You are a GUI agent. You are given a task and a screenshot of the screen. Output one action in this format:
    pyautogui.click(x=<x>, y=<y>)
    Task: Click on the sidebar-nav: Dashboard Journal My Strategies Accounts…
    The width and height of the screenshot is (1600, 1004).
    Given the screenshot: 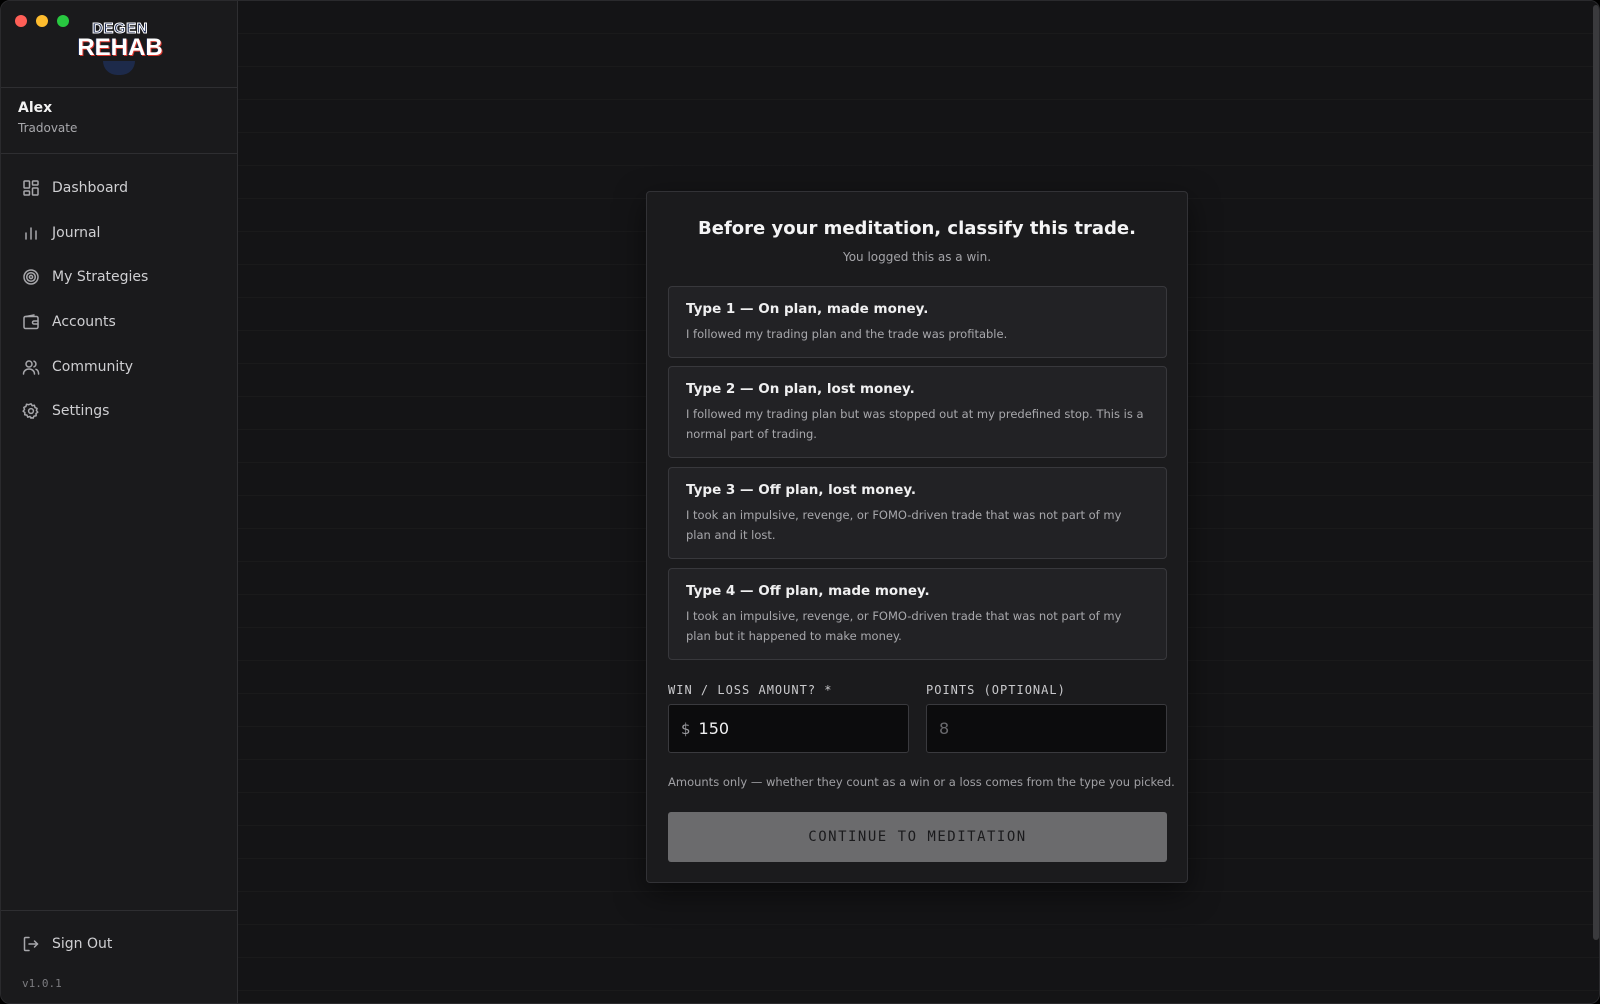 What is the action you would take?
    pyautogui.click(x=119, y=300)
    